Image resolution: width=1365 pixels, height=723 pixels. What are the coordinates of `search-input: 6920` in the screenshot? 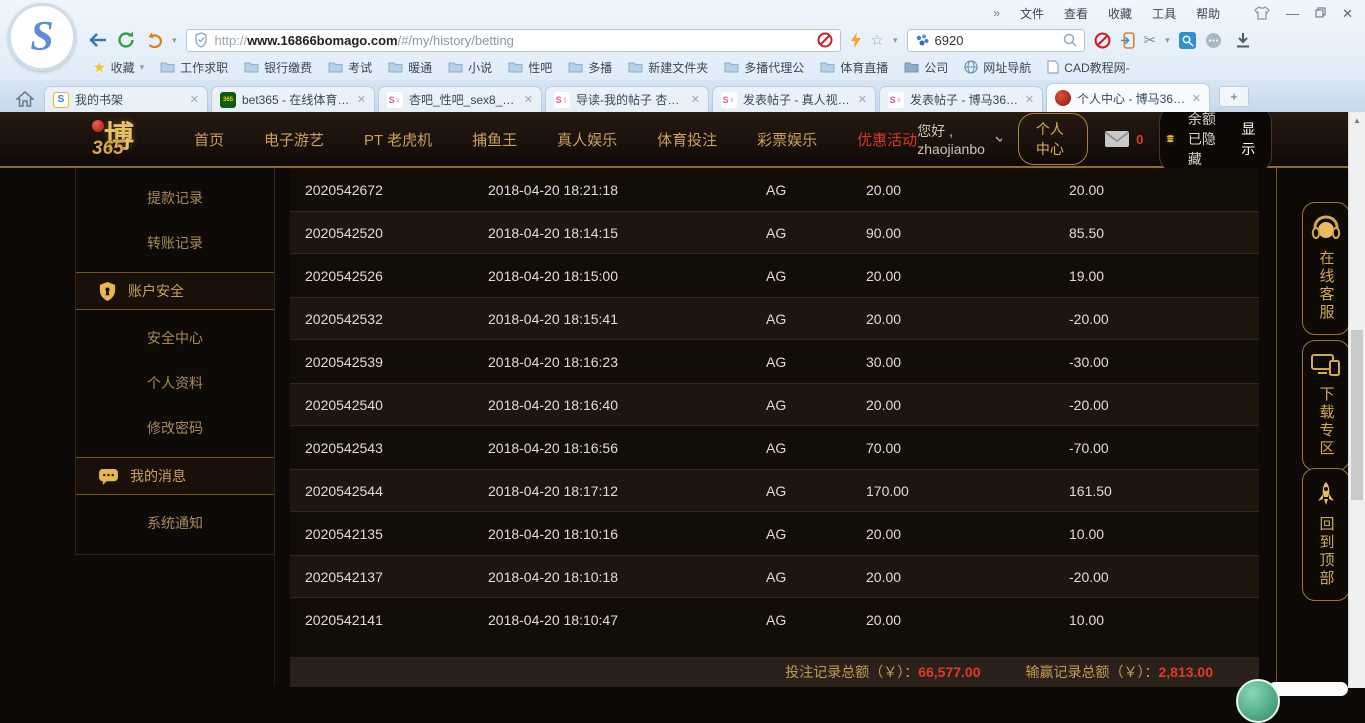 It's located at (996, 40).